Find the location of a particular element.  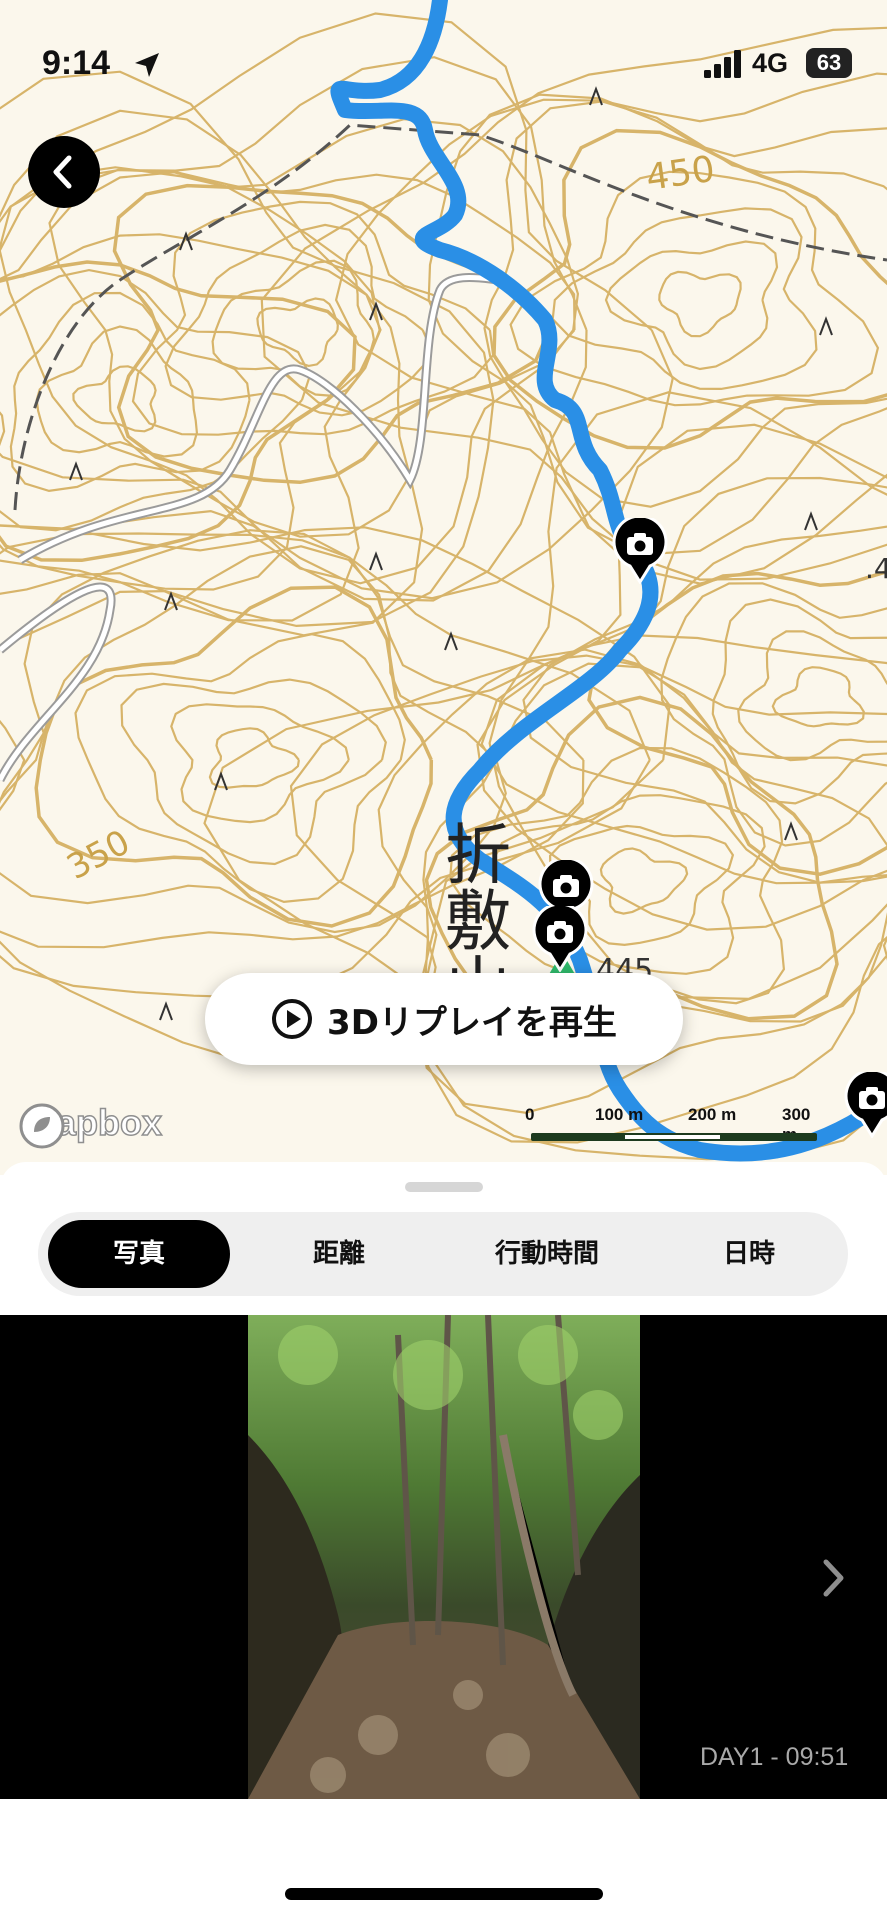

scale-label-0: 0 is located at coordinates (530, 1114).